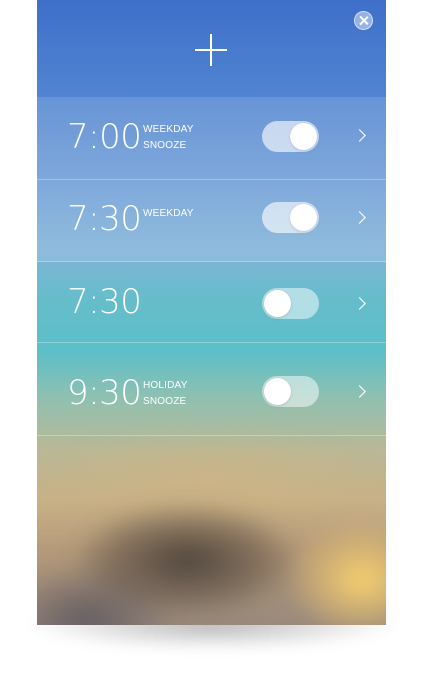 This screenshot has width=425, height=689. I want to click on alarm-label: HOLIDAY, so click(165, 385).